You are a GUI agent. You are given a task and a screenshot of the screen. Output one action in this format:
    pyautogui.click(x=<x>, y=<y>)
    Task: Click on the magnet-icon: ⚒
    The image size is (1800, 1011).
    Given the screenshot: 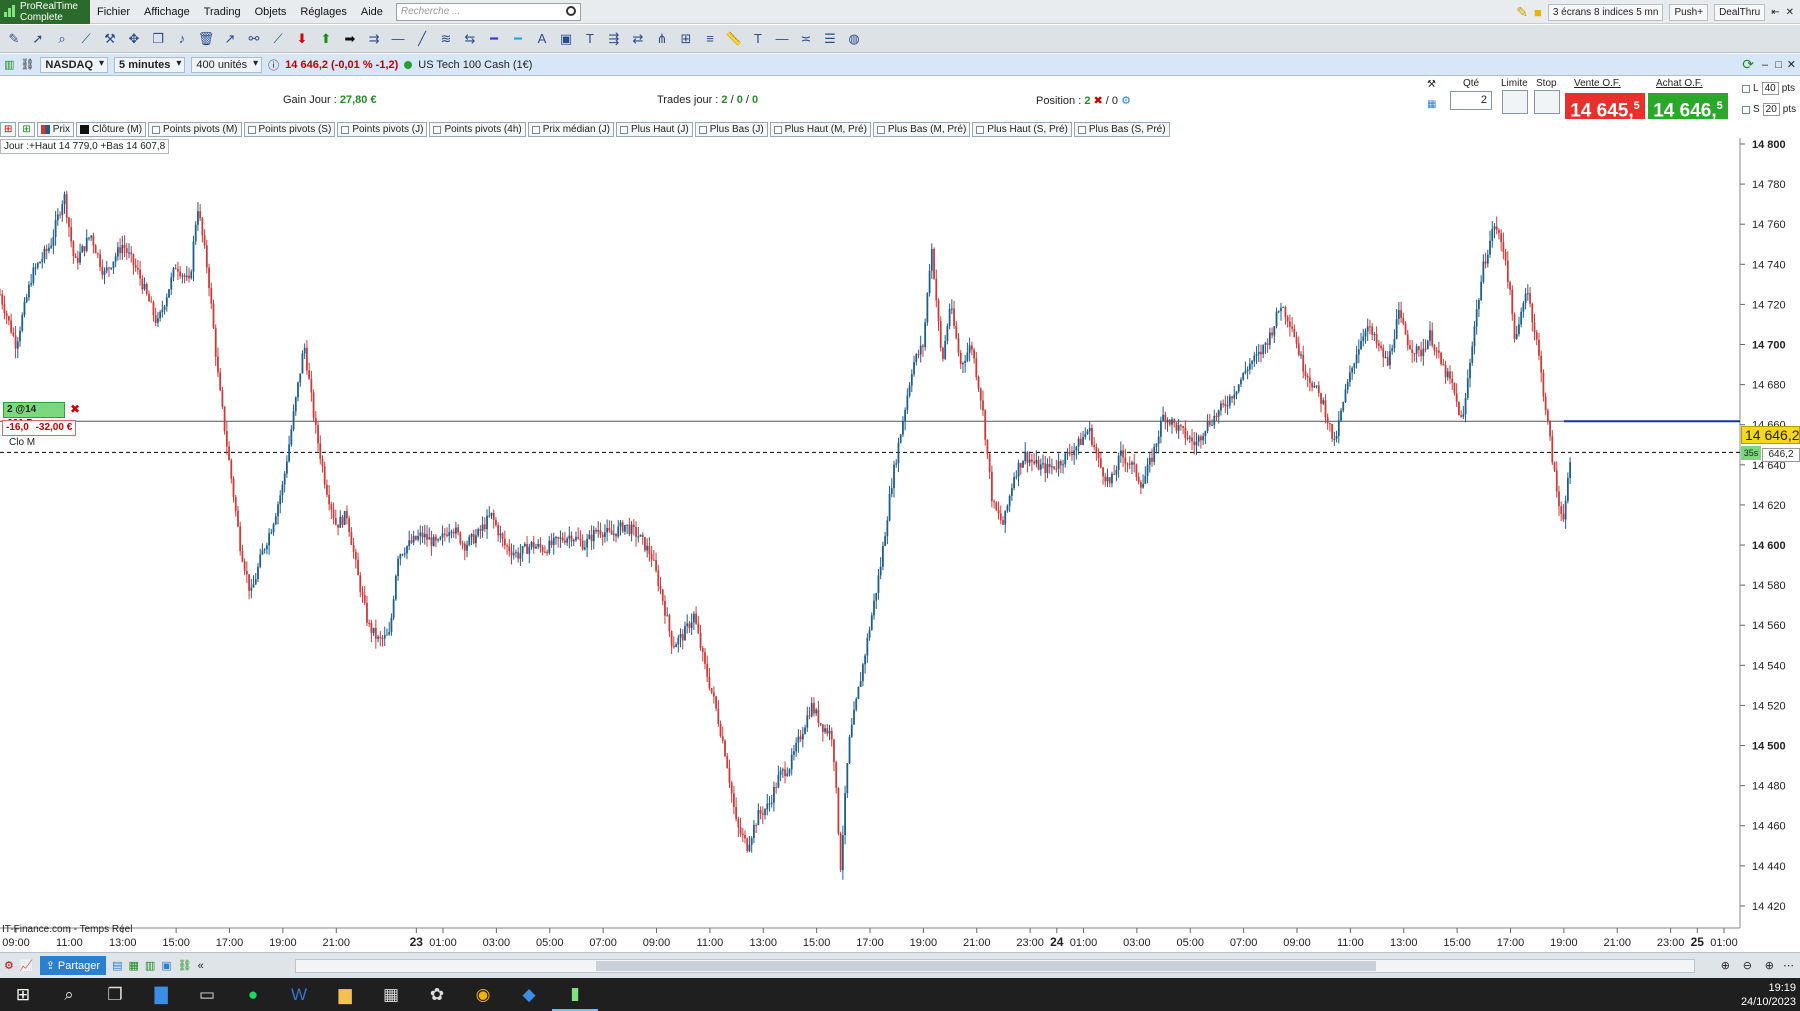 What is the action you would take?
    pyautogui.click(x=110, y=39)
    